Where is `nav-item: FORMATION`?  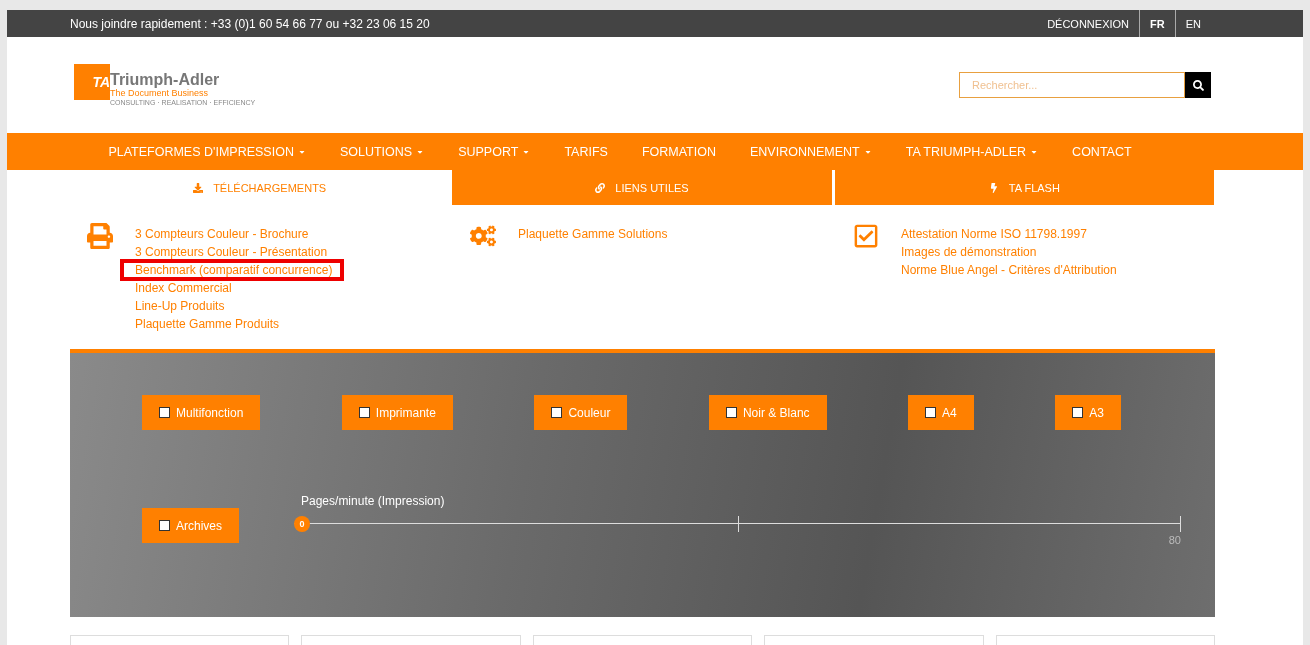
nav-item: FORMATION is located at coordinates (678, 151).